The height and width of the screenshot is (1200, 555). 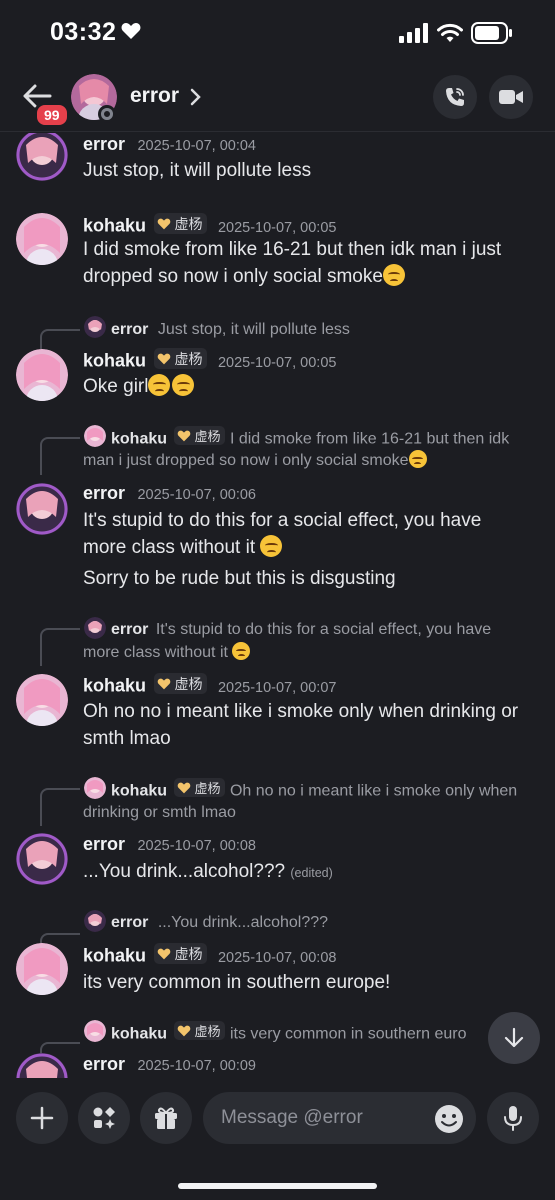 I want to click on gift-button, so click(x=166, y=1118).